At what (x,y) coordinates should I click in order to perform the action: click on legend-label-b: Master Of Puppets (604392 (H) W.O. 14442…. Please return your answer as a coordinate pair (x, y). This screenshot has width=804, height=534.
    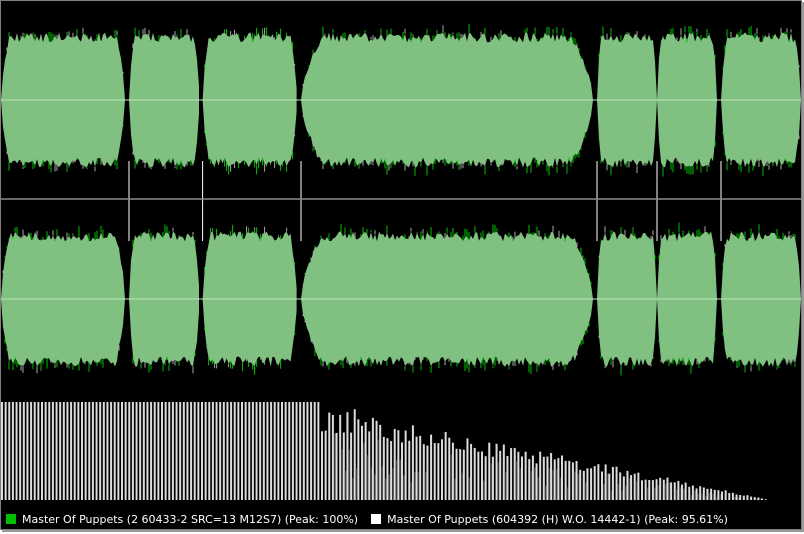
    Looking at the image, I should click on (557, 519).